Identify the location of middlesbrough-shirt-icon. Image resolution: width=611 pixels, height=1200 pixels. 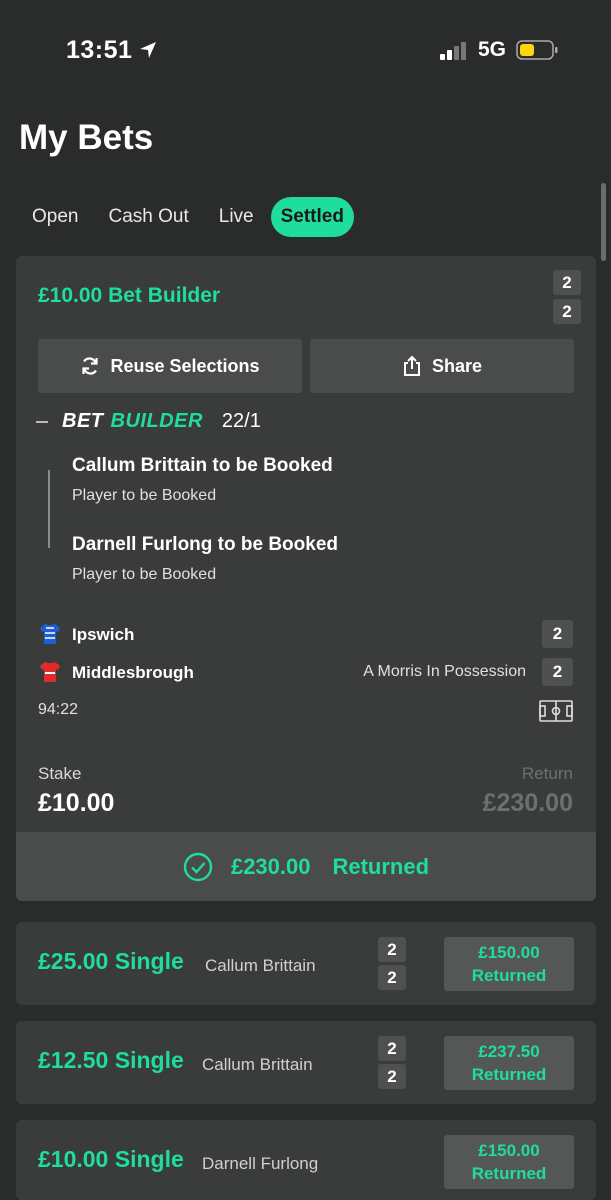
(50, 672).